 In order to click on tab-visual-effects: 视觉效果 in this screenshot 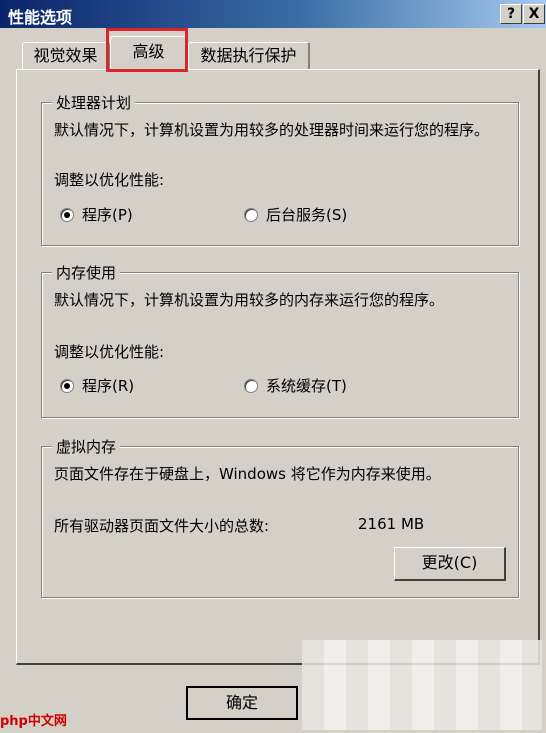, I will do `click(66, 56)`.